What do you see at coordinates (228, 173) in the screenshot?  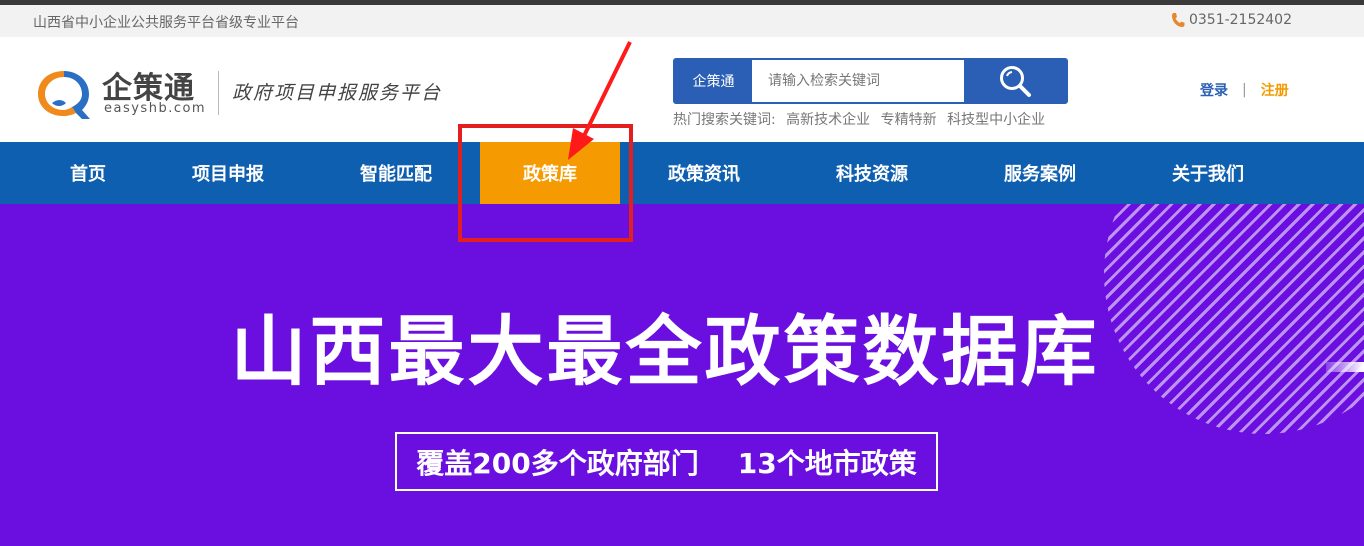 I see `nav-item-project-application: 项目申报` at bounding box center [228, 173].